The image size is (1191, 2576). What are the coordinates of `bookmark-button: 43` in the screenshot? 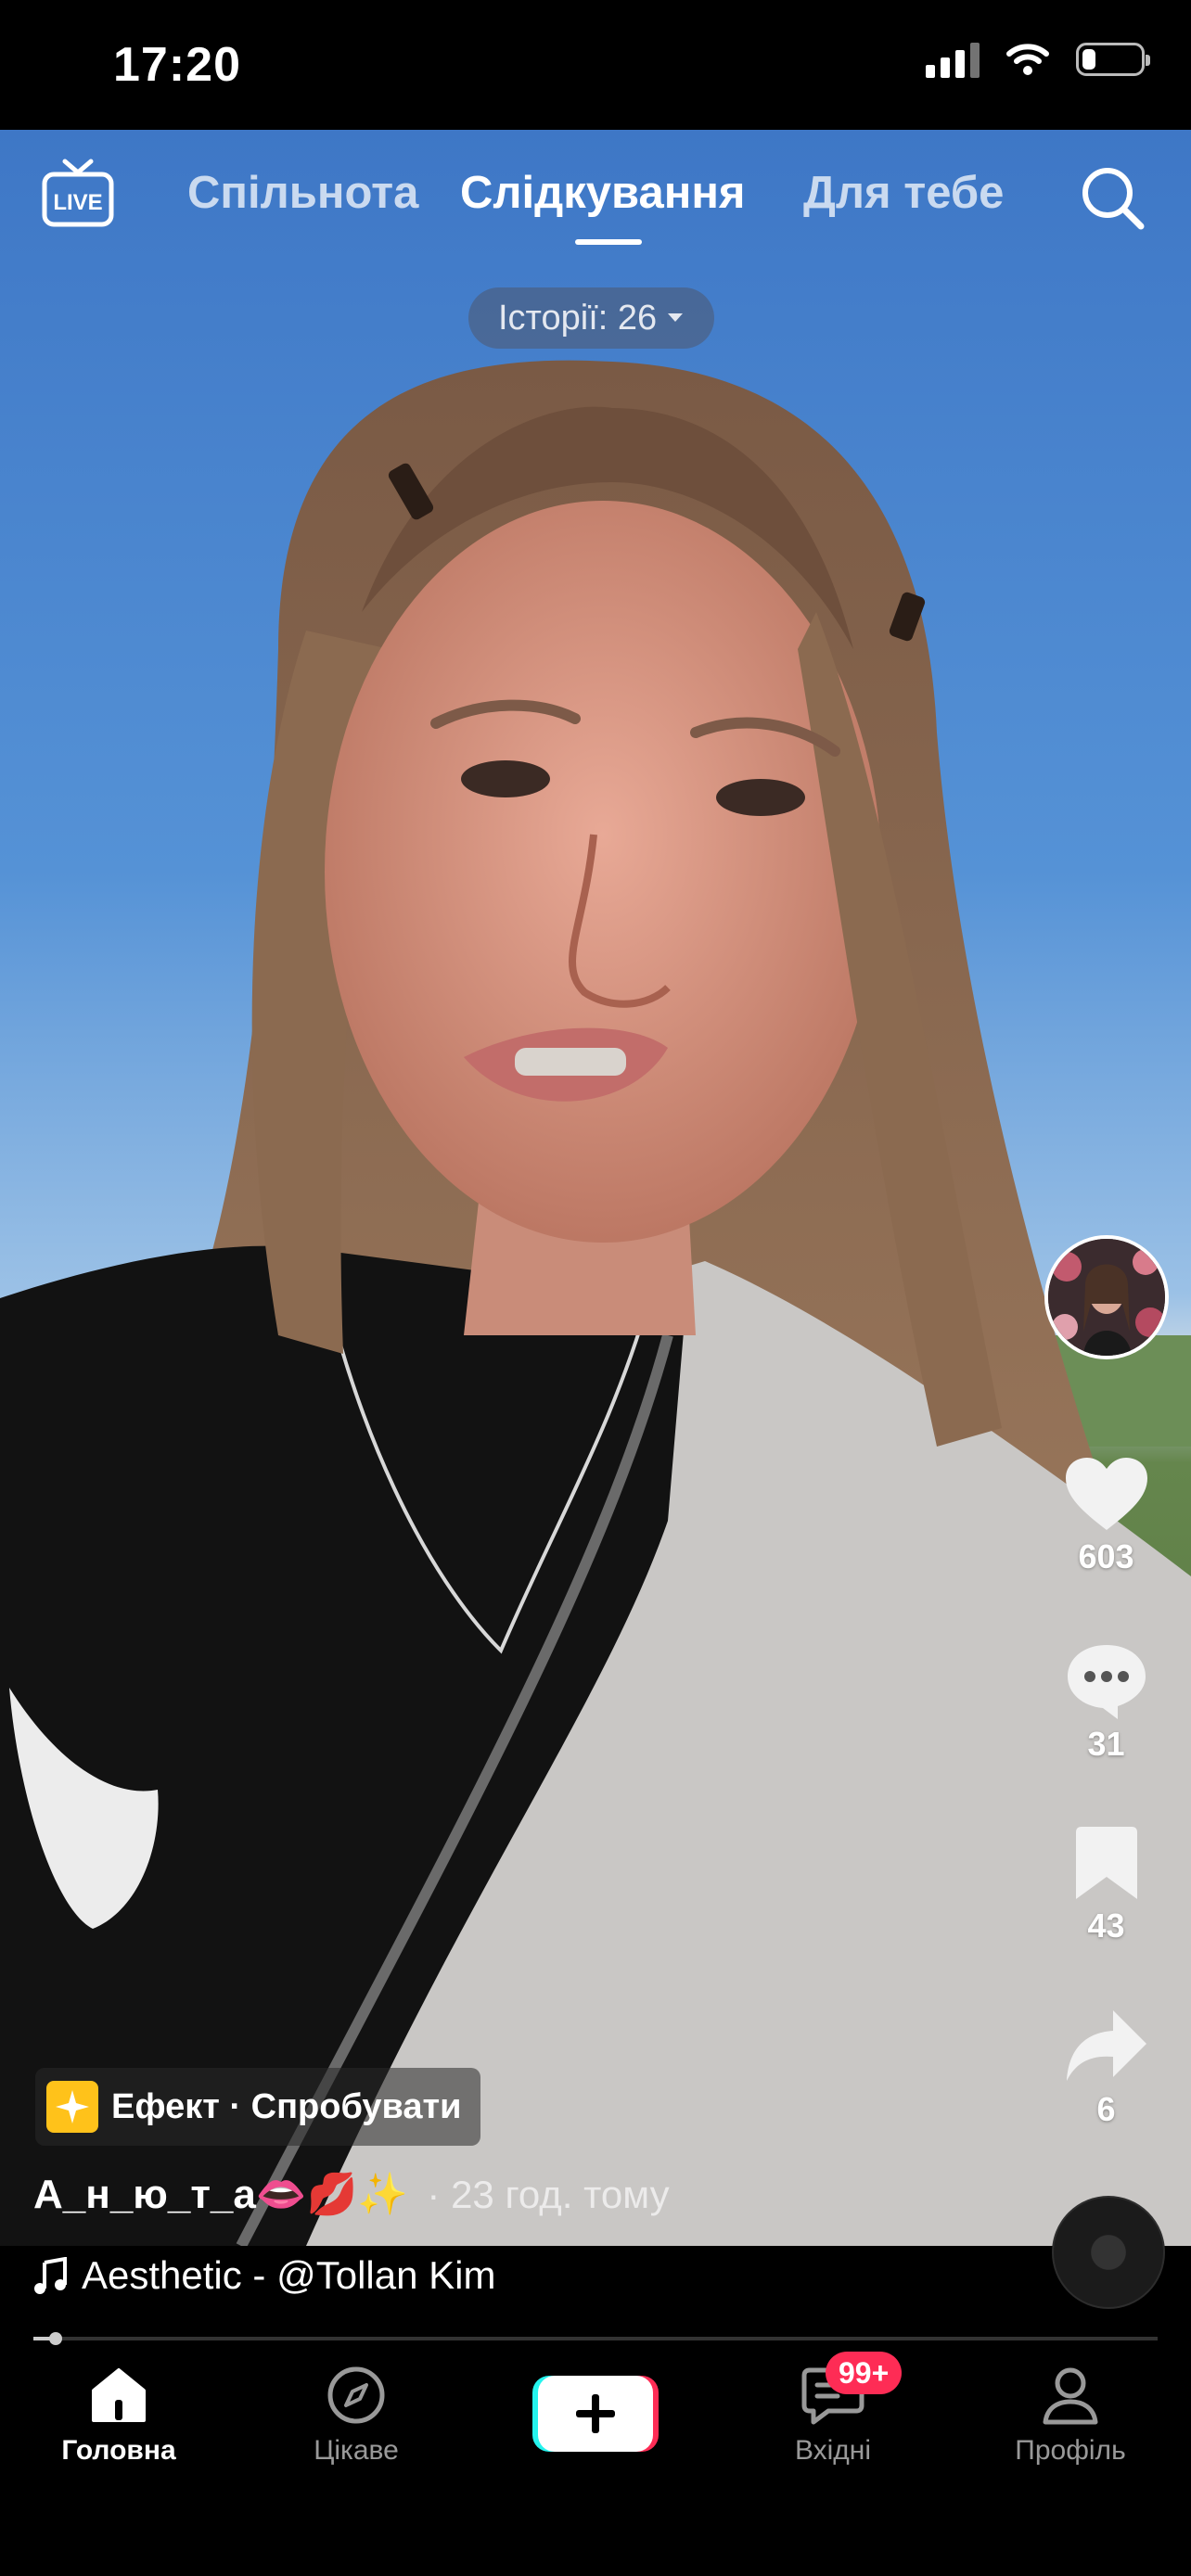 It's located at (1106, 1885).